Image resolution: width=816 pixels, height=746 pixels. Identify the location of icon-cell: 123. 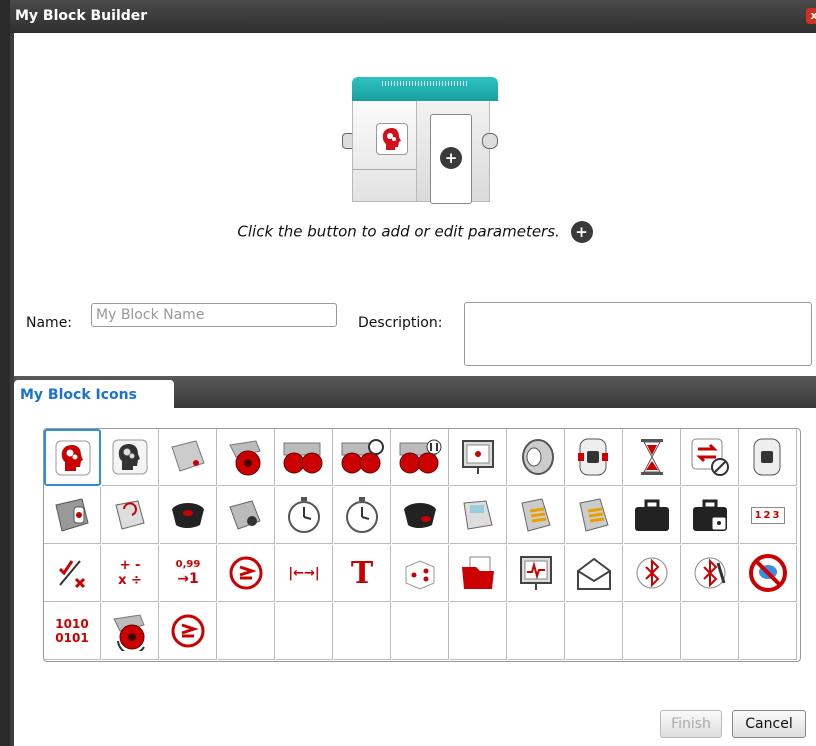
(768, 515).